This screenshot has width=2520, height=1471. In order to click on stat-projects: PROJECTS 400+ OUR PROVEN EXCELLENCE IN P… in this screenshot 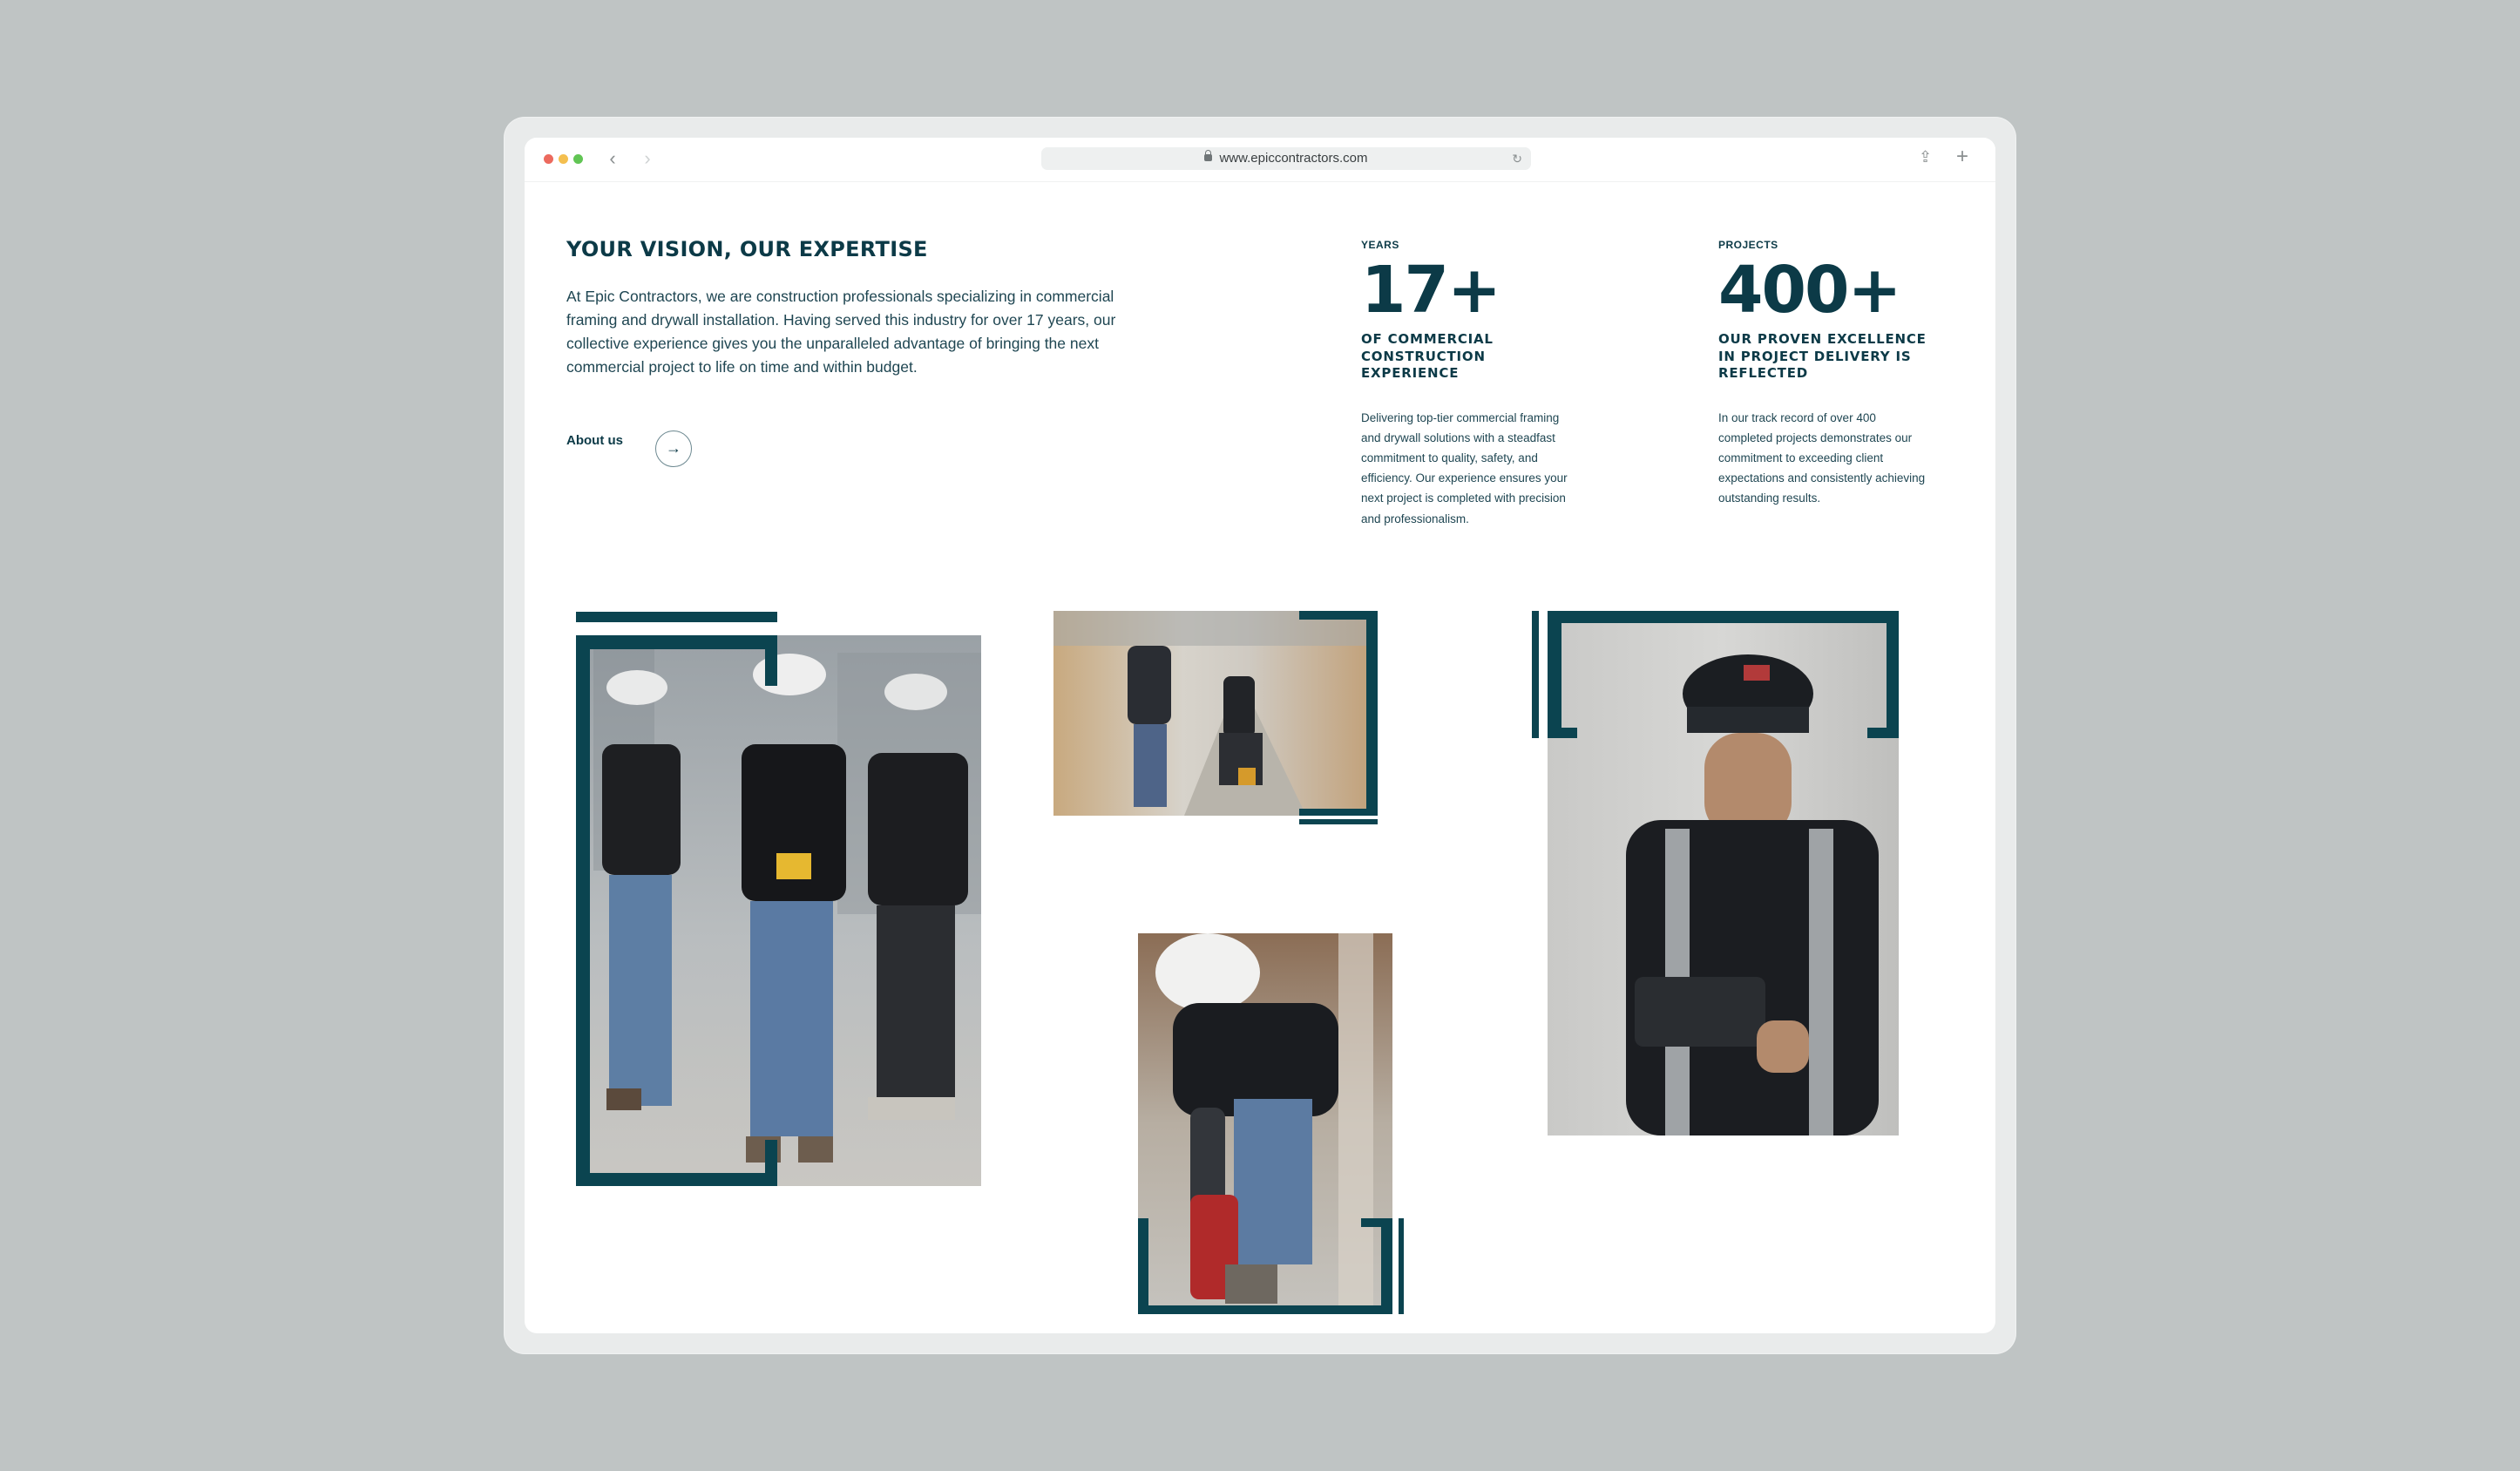, I will do `click(1827, 374)`.